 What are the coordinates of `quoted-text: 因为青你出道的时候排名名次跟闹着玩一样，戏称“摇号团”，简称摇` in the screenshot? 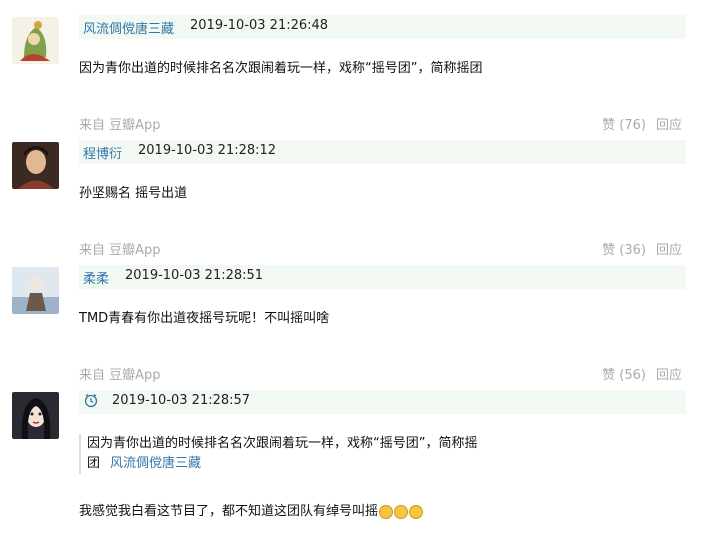 It's located at (282, 443).